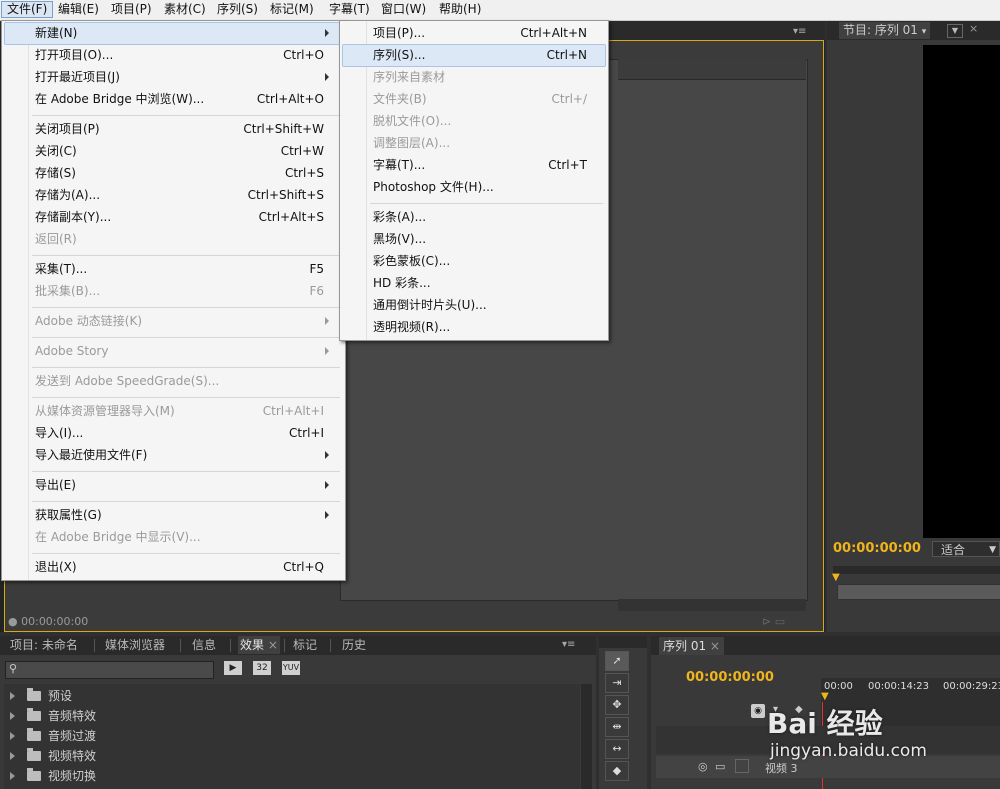 The image size is (1000, 789). I want to click on search-icon: ⚲, so click(13, 668).